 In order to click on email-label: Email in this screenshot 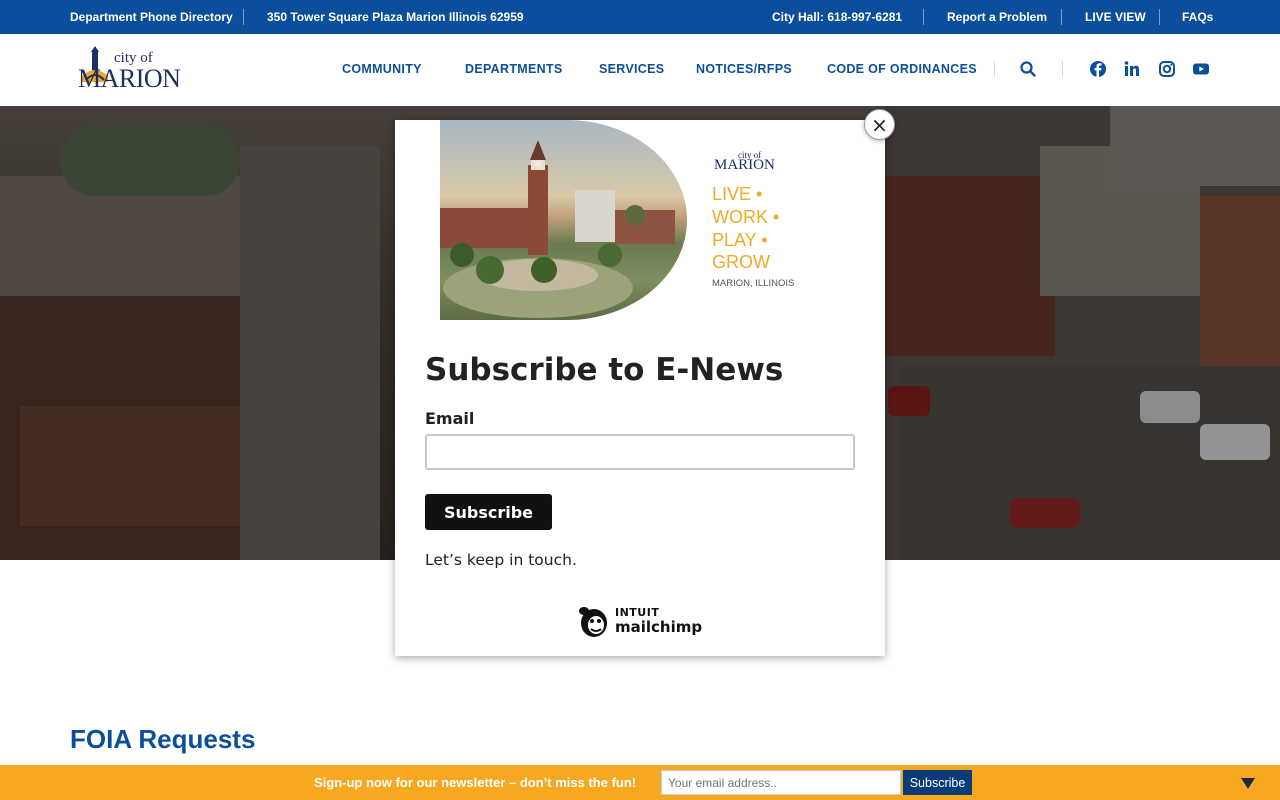, I will do `click(450, 418)`.